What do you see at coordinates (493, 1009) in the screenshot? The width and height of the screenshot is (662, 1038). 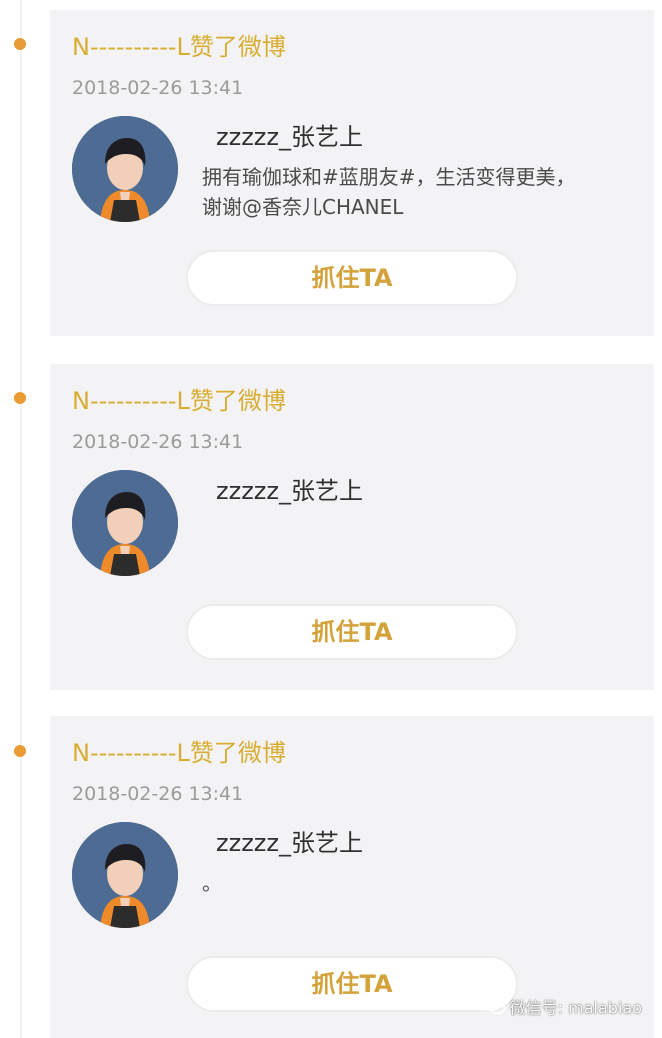 I see `wechat-icon` at bounding box center [493, 1009].